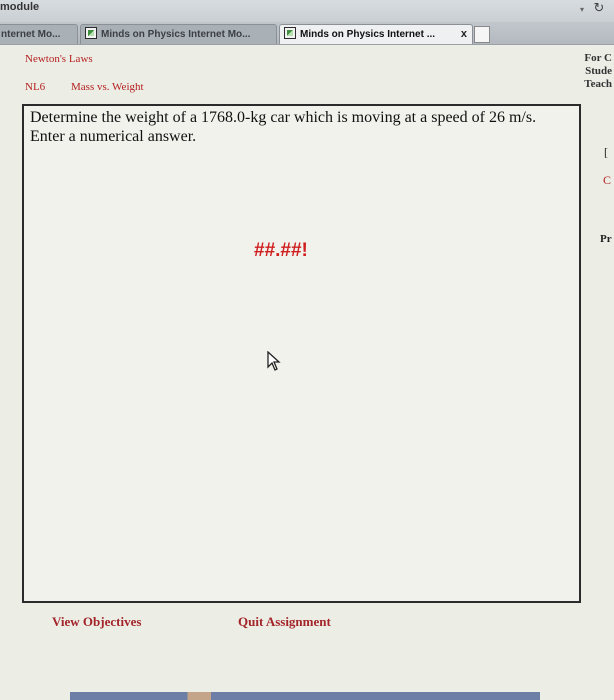 Image resolution: width=614 pixels, height=700 pixels. What do you see at coordinates (35, 87) in the screenshot?
I see `module-code: NL6` at bounding box center [35, 87].